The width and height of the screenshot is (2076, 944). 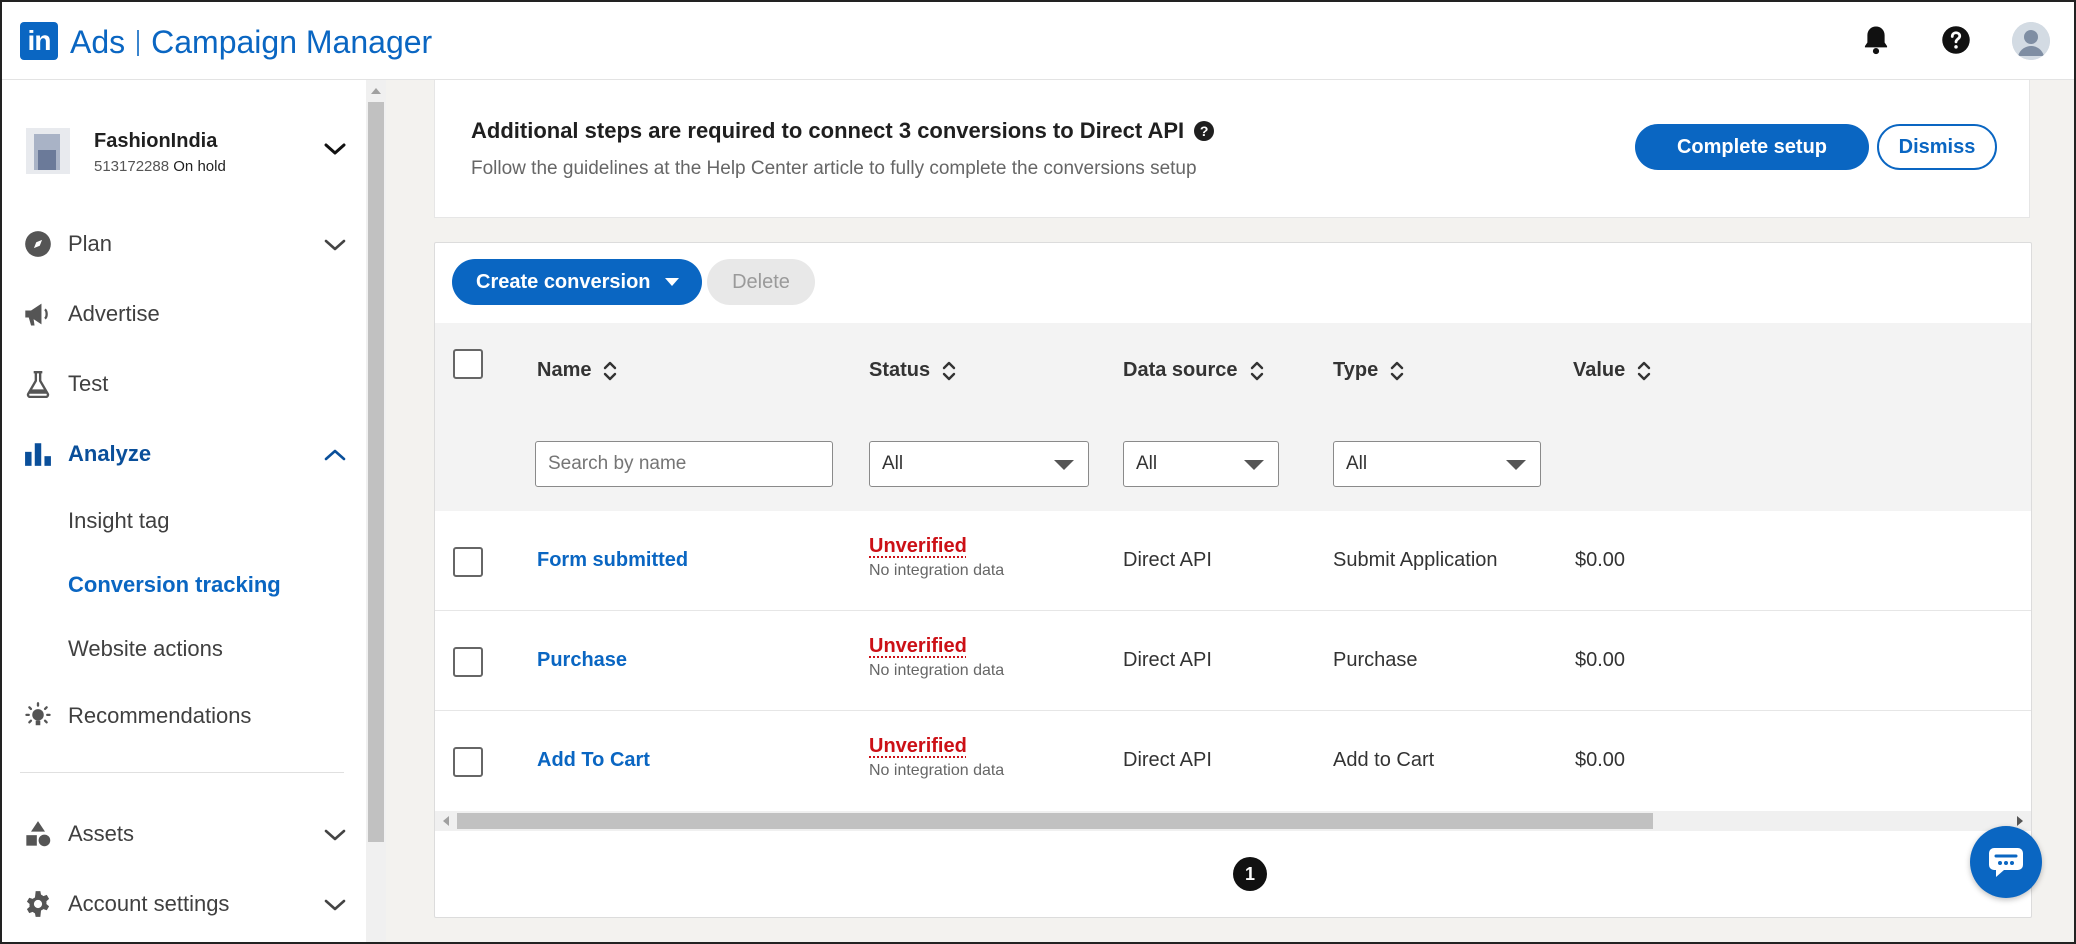 What do you see at coordinates (577, 282) in the screenshot?
I see `create-conversion-button: Create conversion` at bounding box center [577, 282].